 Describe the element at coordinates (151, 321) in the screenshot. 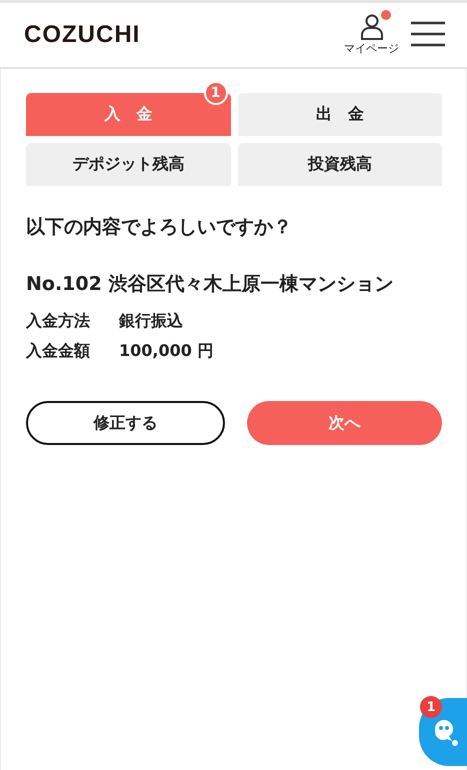

I see `detail-value: 銀行振込` at that location.